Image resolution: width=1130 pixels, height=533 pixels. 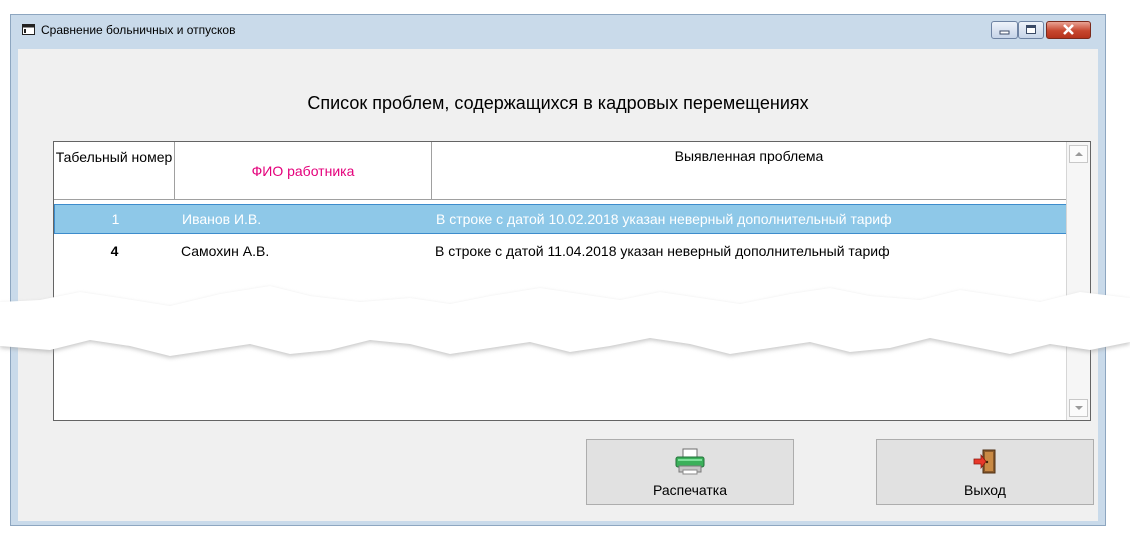 What do you see at coordinates (558, 30) in the screenshot?
I see `title-bar: Сравнение больничных и отпусков` at bounding box center [558, 30].